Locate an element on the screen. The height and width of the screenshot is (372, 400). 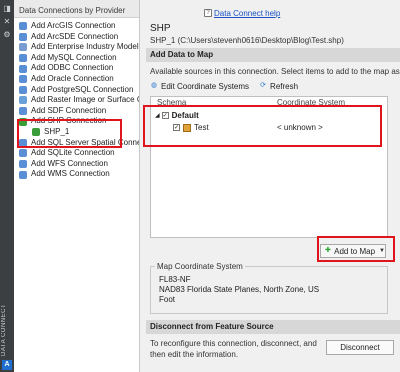
disconnect-button: Disconnect is located at coordinates (360, 347).